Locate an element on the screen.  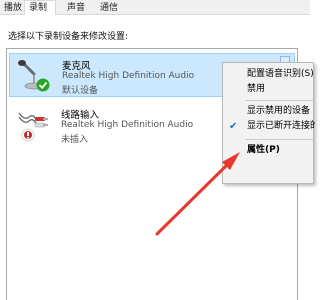
context-menu: 配置语音识别(S) 禁用 显示禁用的设备 ✔ 显示已断开连接的设备 属性(P) is located at coordinates (268, 123).